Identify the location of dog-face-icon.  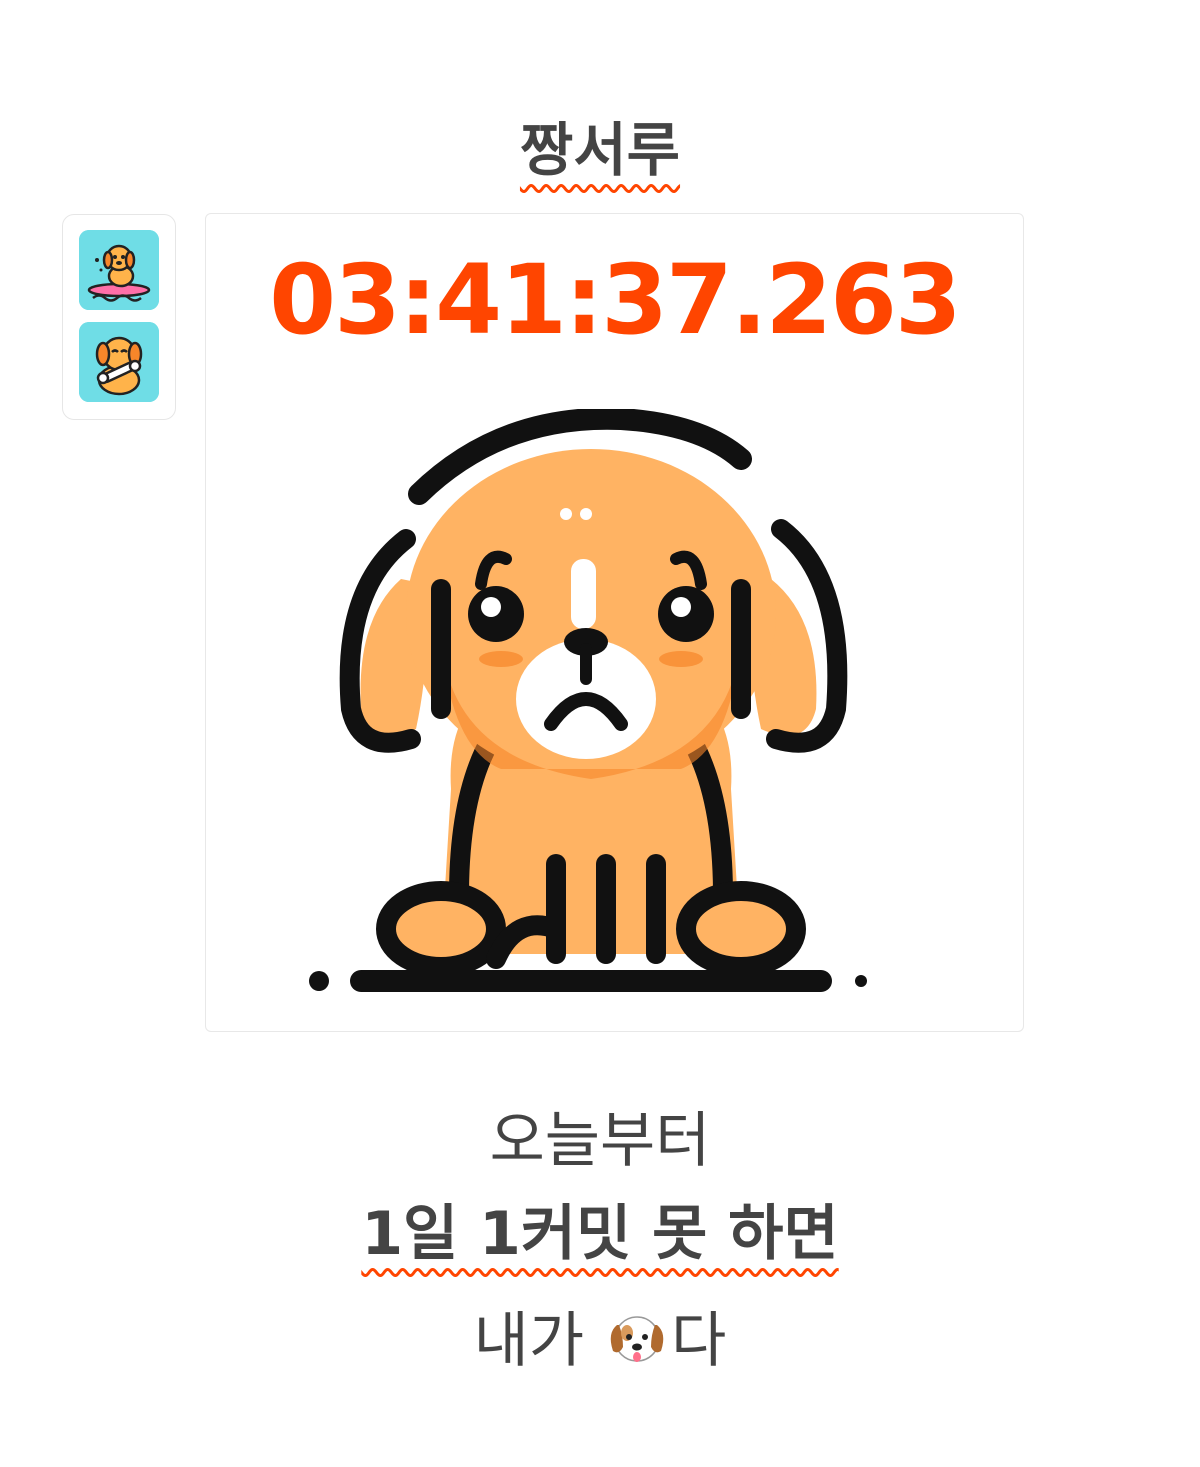
(637, 1339).